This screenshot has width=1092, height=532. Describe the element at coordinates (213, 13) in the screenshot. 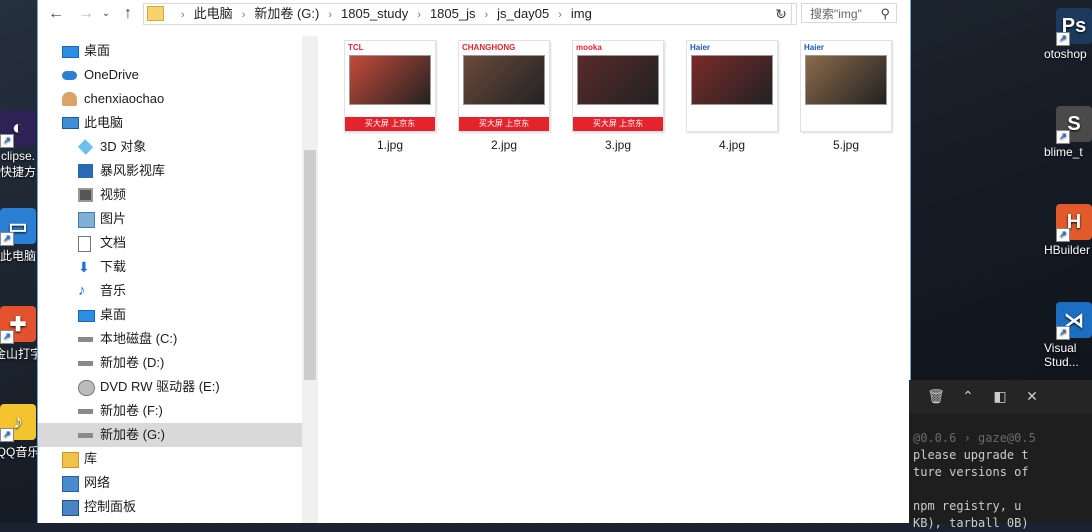

I see `breadcrumb-item: 此电脑` at that location.